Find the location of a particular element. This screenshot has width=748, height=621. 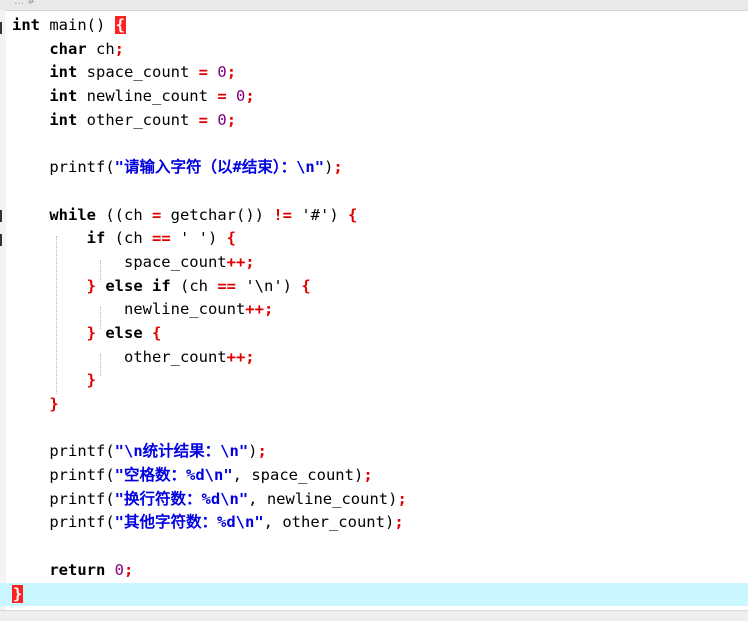

horizontal-scrollbar is located at coordinates (374, 615).